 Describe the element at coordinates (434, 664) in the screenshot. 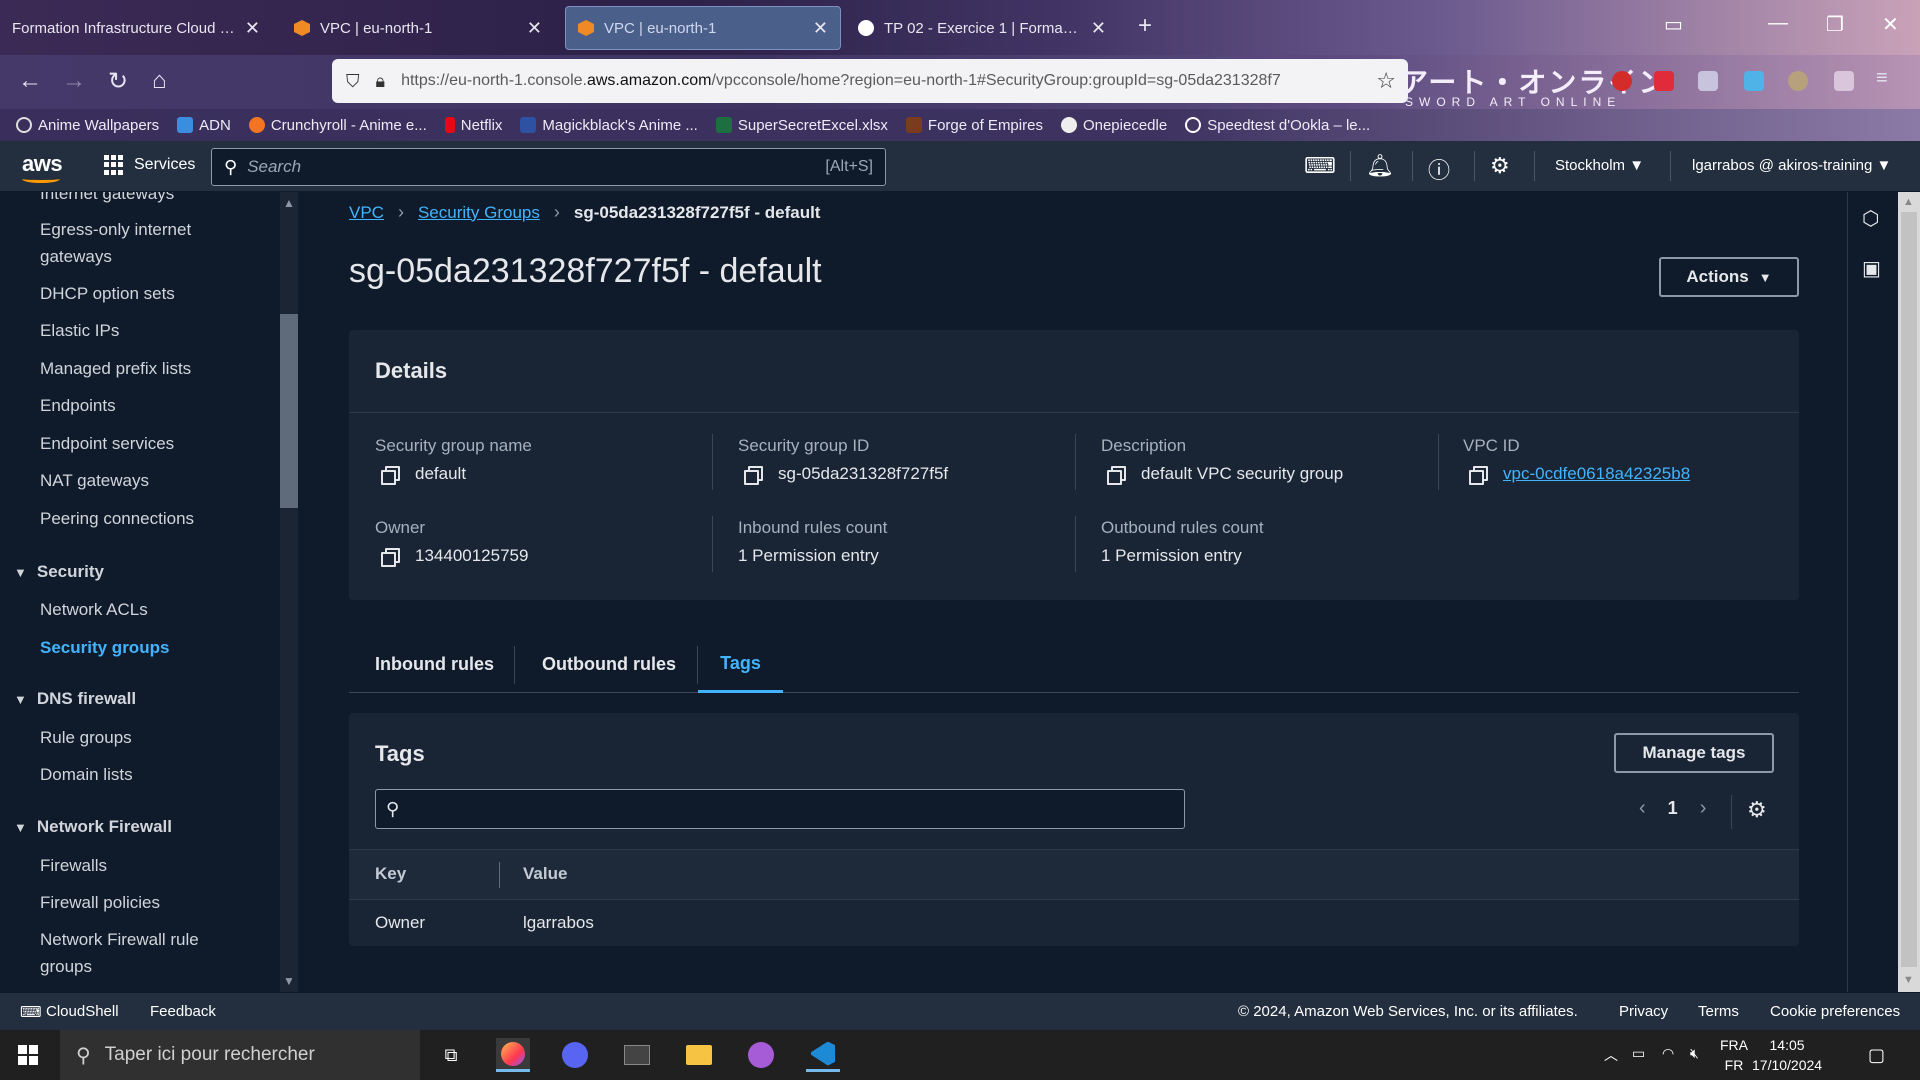

I see `tab-inbound-rules: Inbound rules` at that location.